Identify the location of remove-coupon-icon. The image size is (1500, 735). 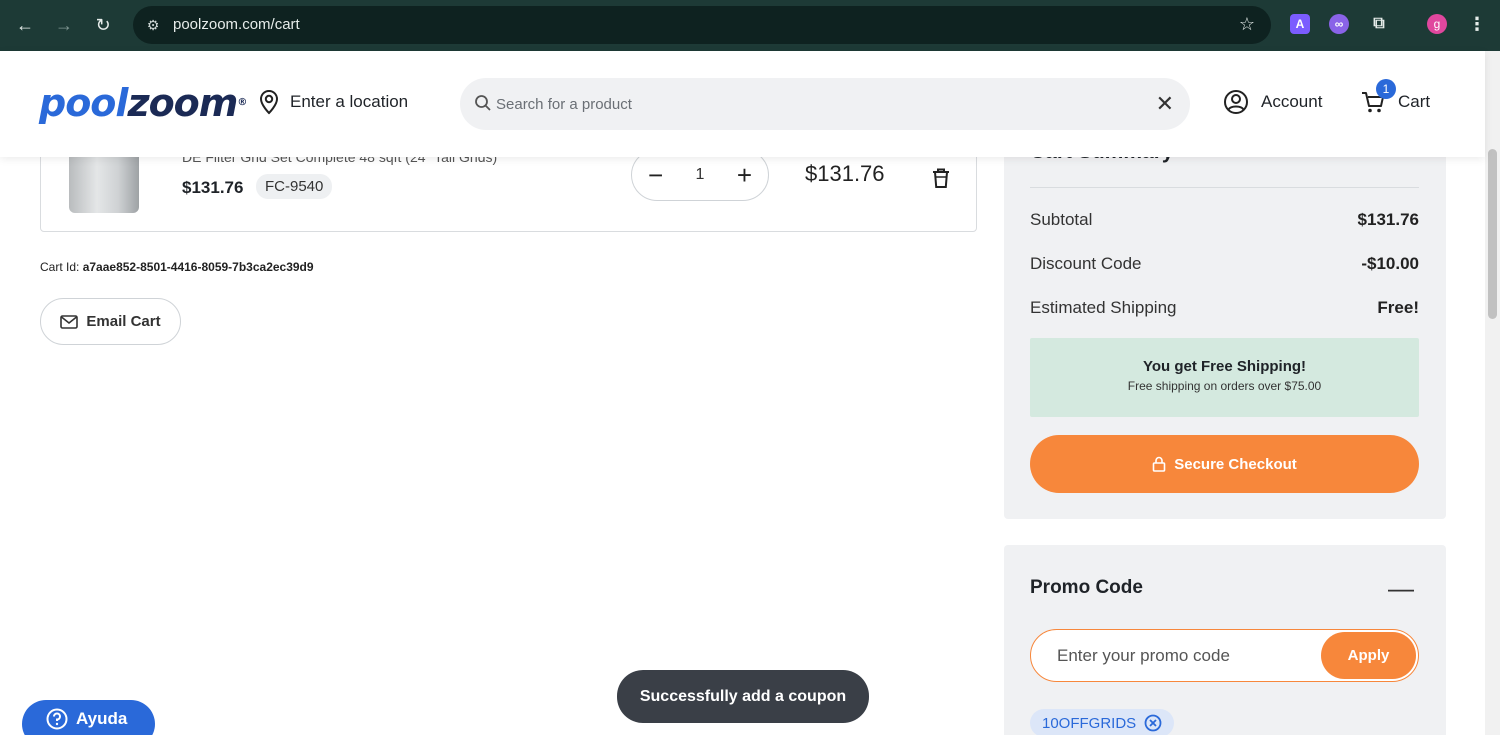
(1153, 723).